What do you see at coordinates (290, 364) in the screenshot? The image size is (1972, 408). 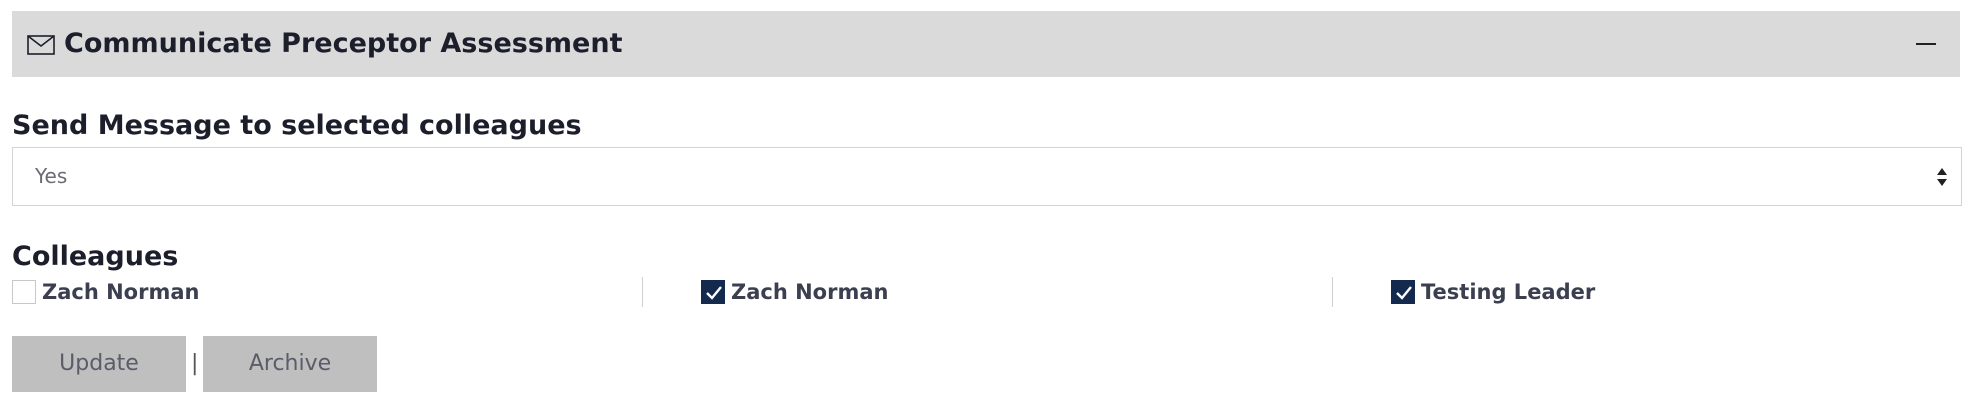 I see `archive-button: Archive` at bounding box center [290, 364].